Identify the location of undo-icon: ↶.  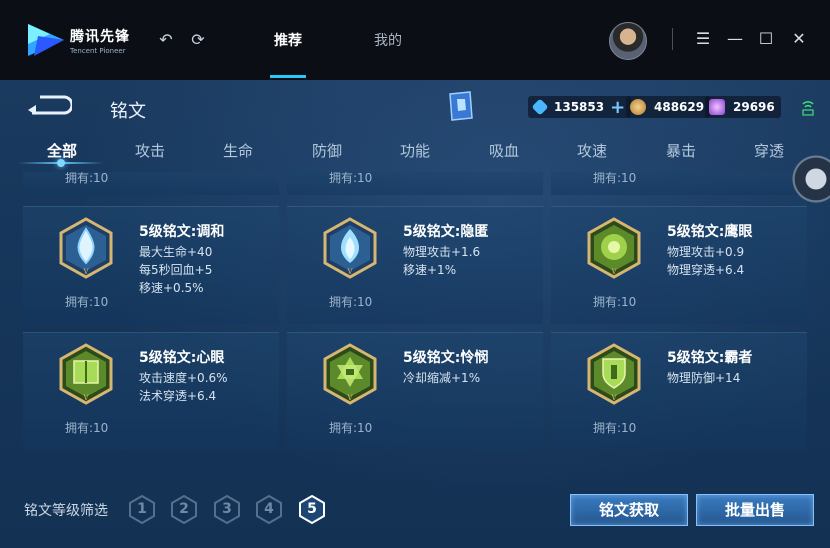
(166, 40).